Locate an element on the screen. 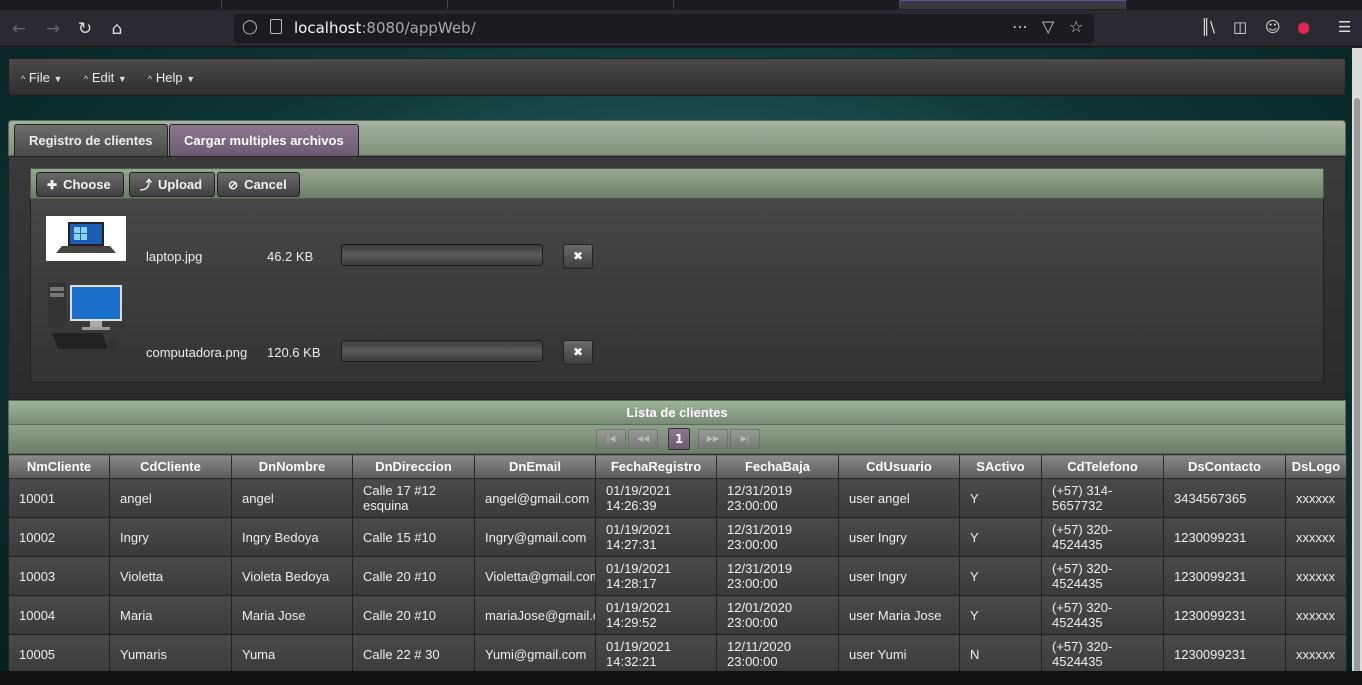  table-cell: Calle 15 #10 is located at coordinates (413, 537).